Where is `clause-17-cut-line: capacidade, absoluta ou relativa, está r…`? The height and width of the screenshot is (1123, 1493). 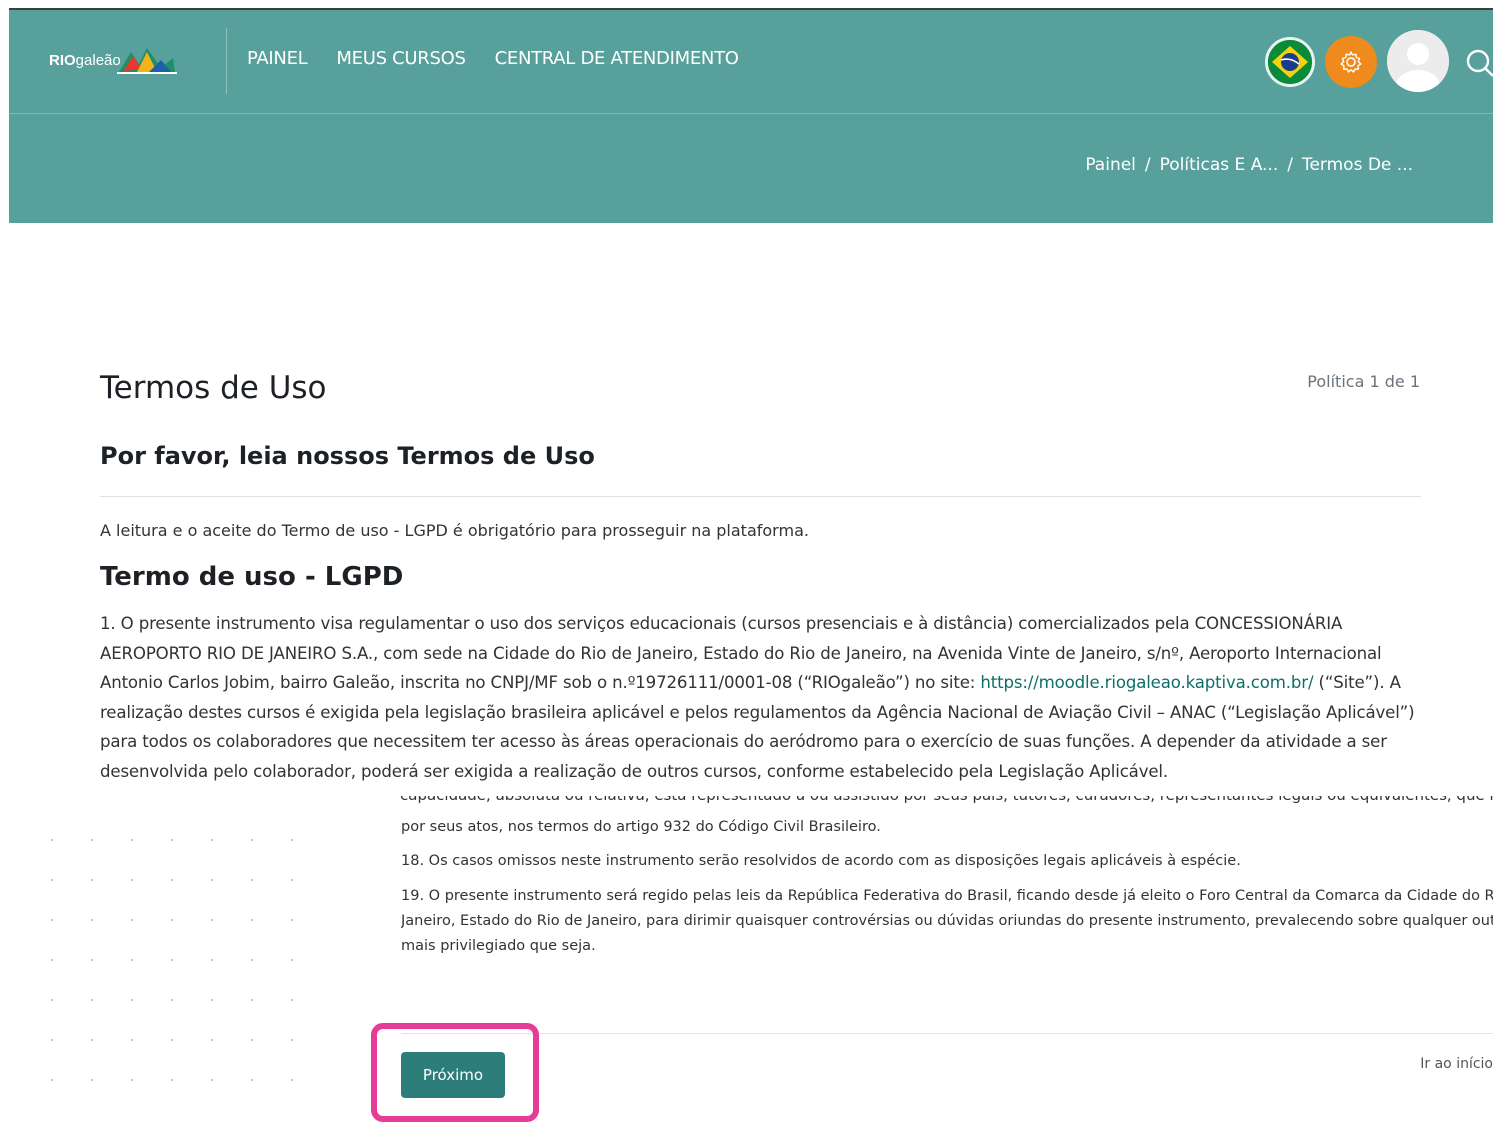
clause-17-cut-line: capacidade, absoluta ou relativa, está r… is located at coordinates (946, 803).